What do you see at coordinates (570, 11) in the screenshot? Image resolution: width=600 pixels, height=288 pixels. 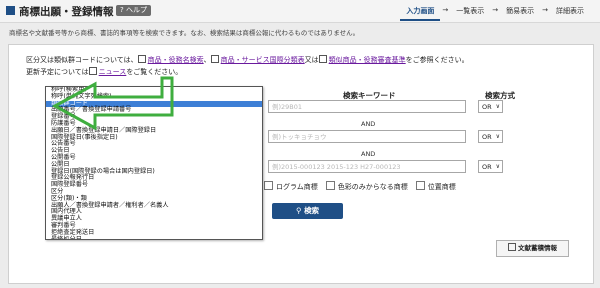 I see `step-detail: 詳細表示` at bounding box center [570, 11].